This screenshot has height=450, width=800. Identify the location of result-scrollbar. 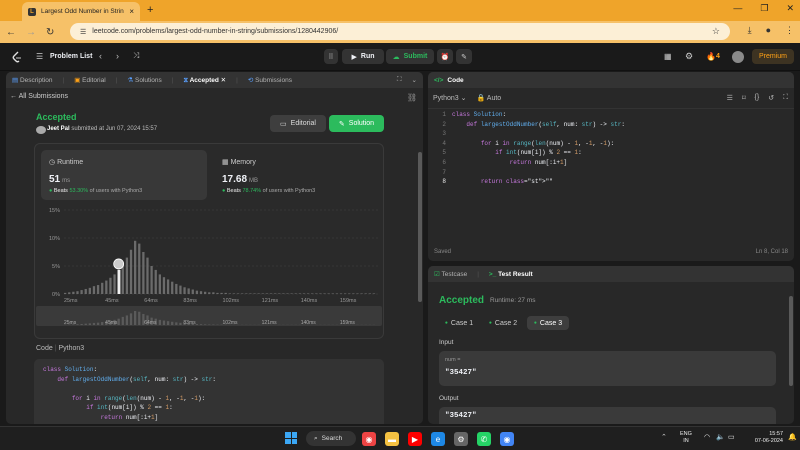
(791, 341).